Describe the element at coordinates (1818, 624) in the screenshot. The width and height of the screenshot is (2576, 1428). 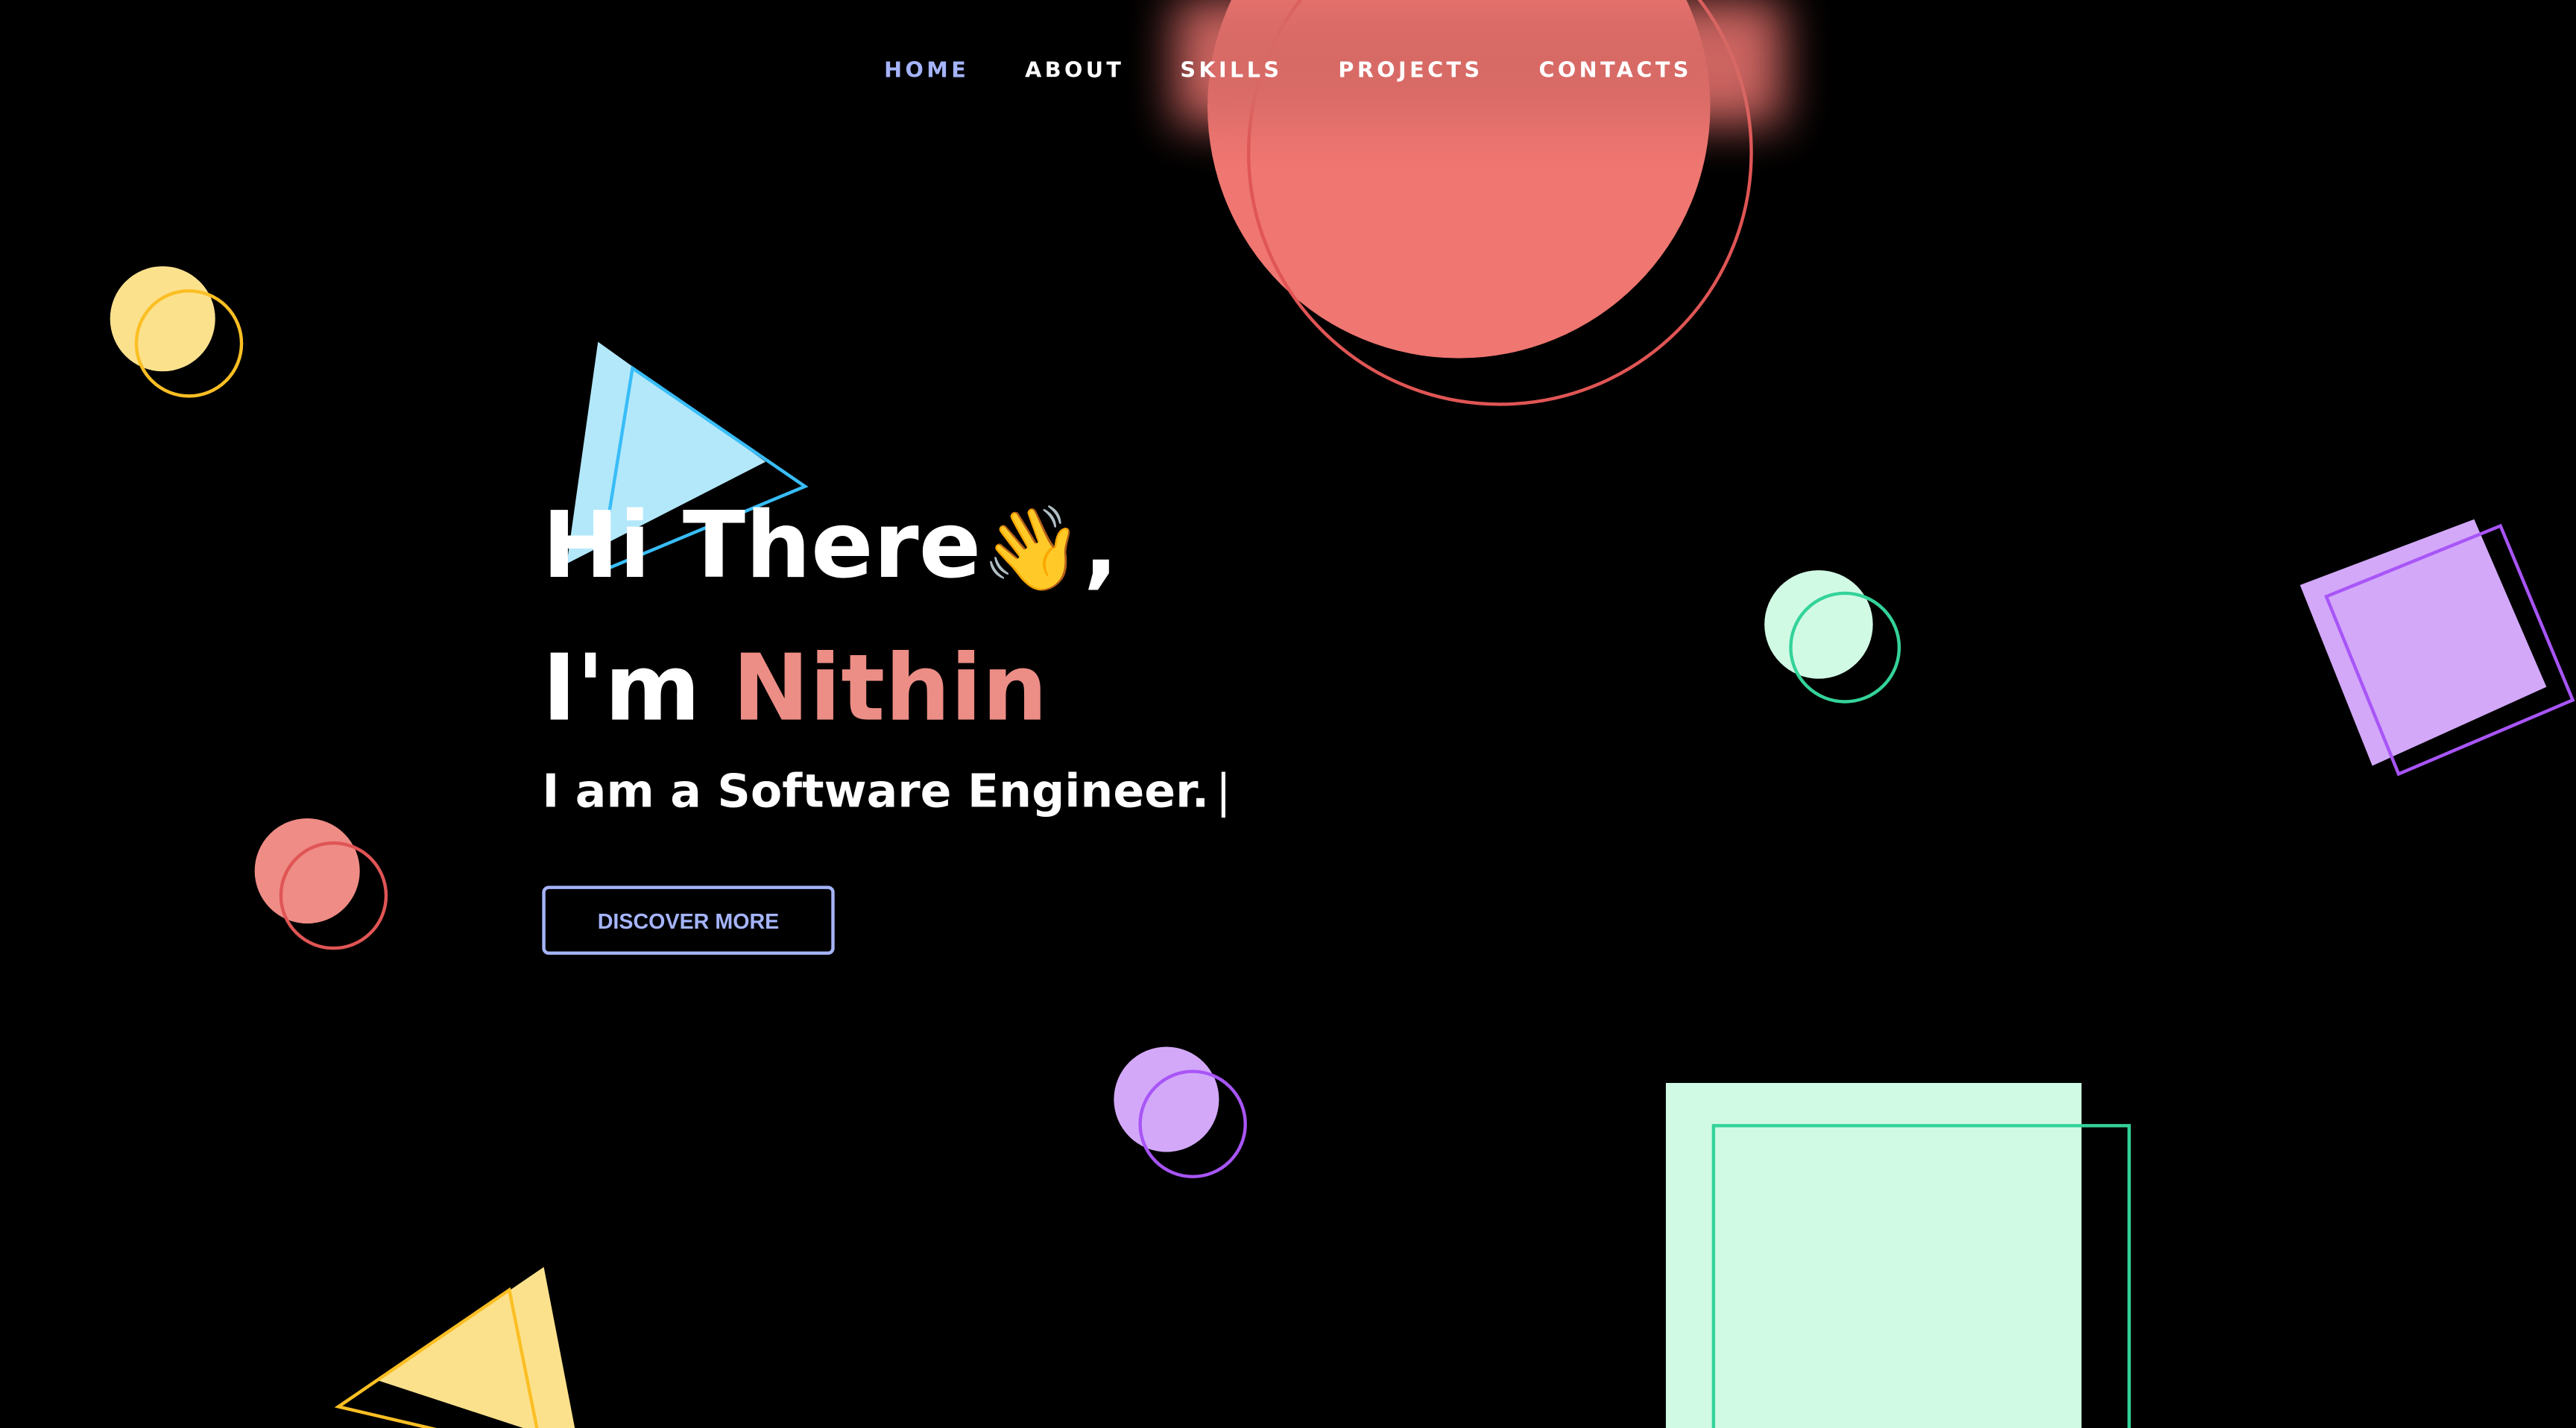
I see `mint-circle` at that location.